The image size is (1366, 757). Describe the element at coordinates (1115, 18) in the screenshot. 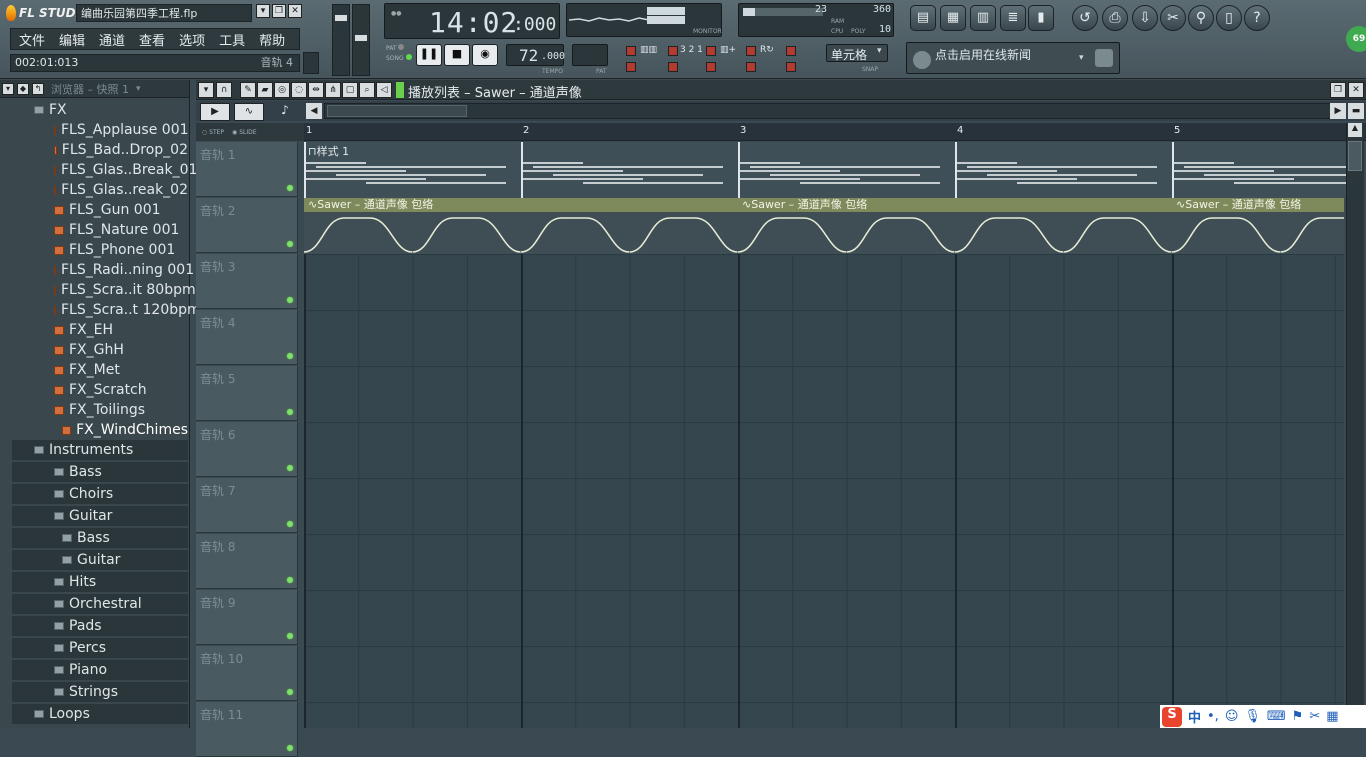

I see `save-icon: ⎙` at that location.